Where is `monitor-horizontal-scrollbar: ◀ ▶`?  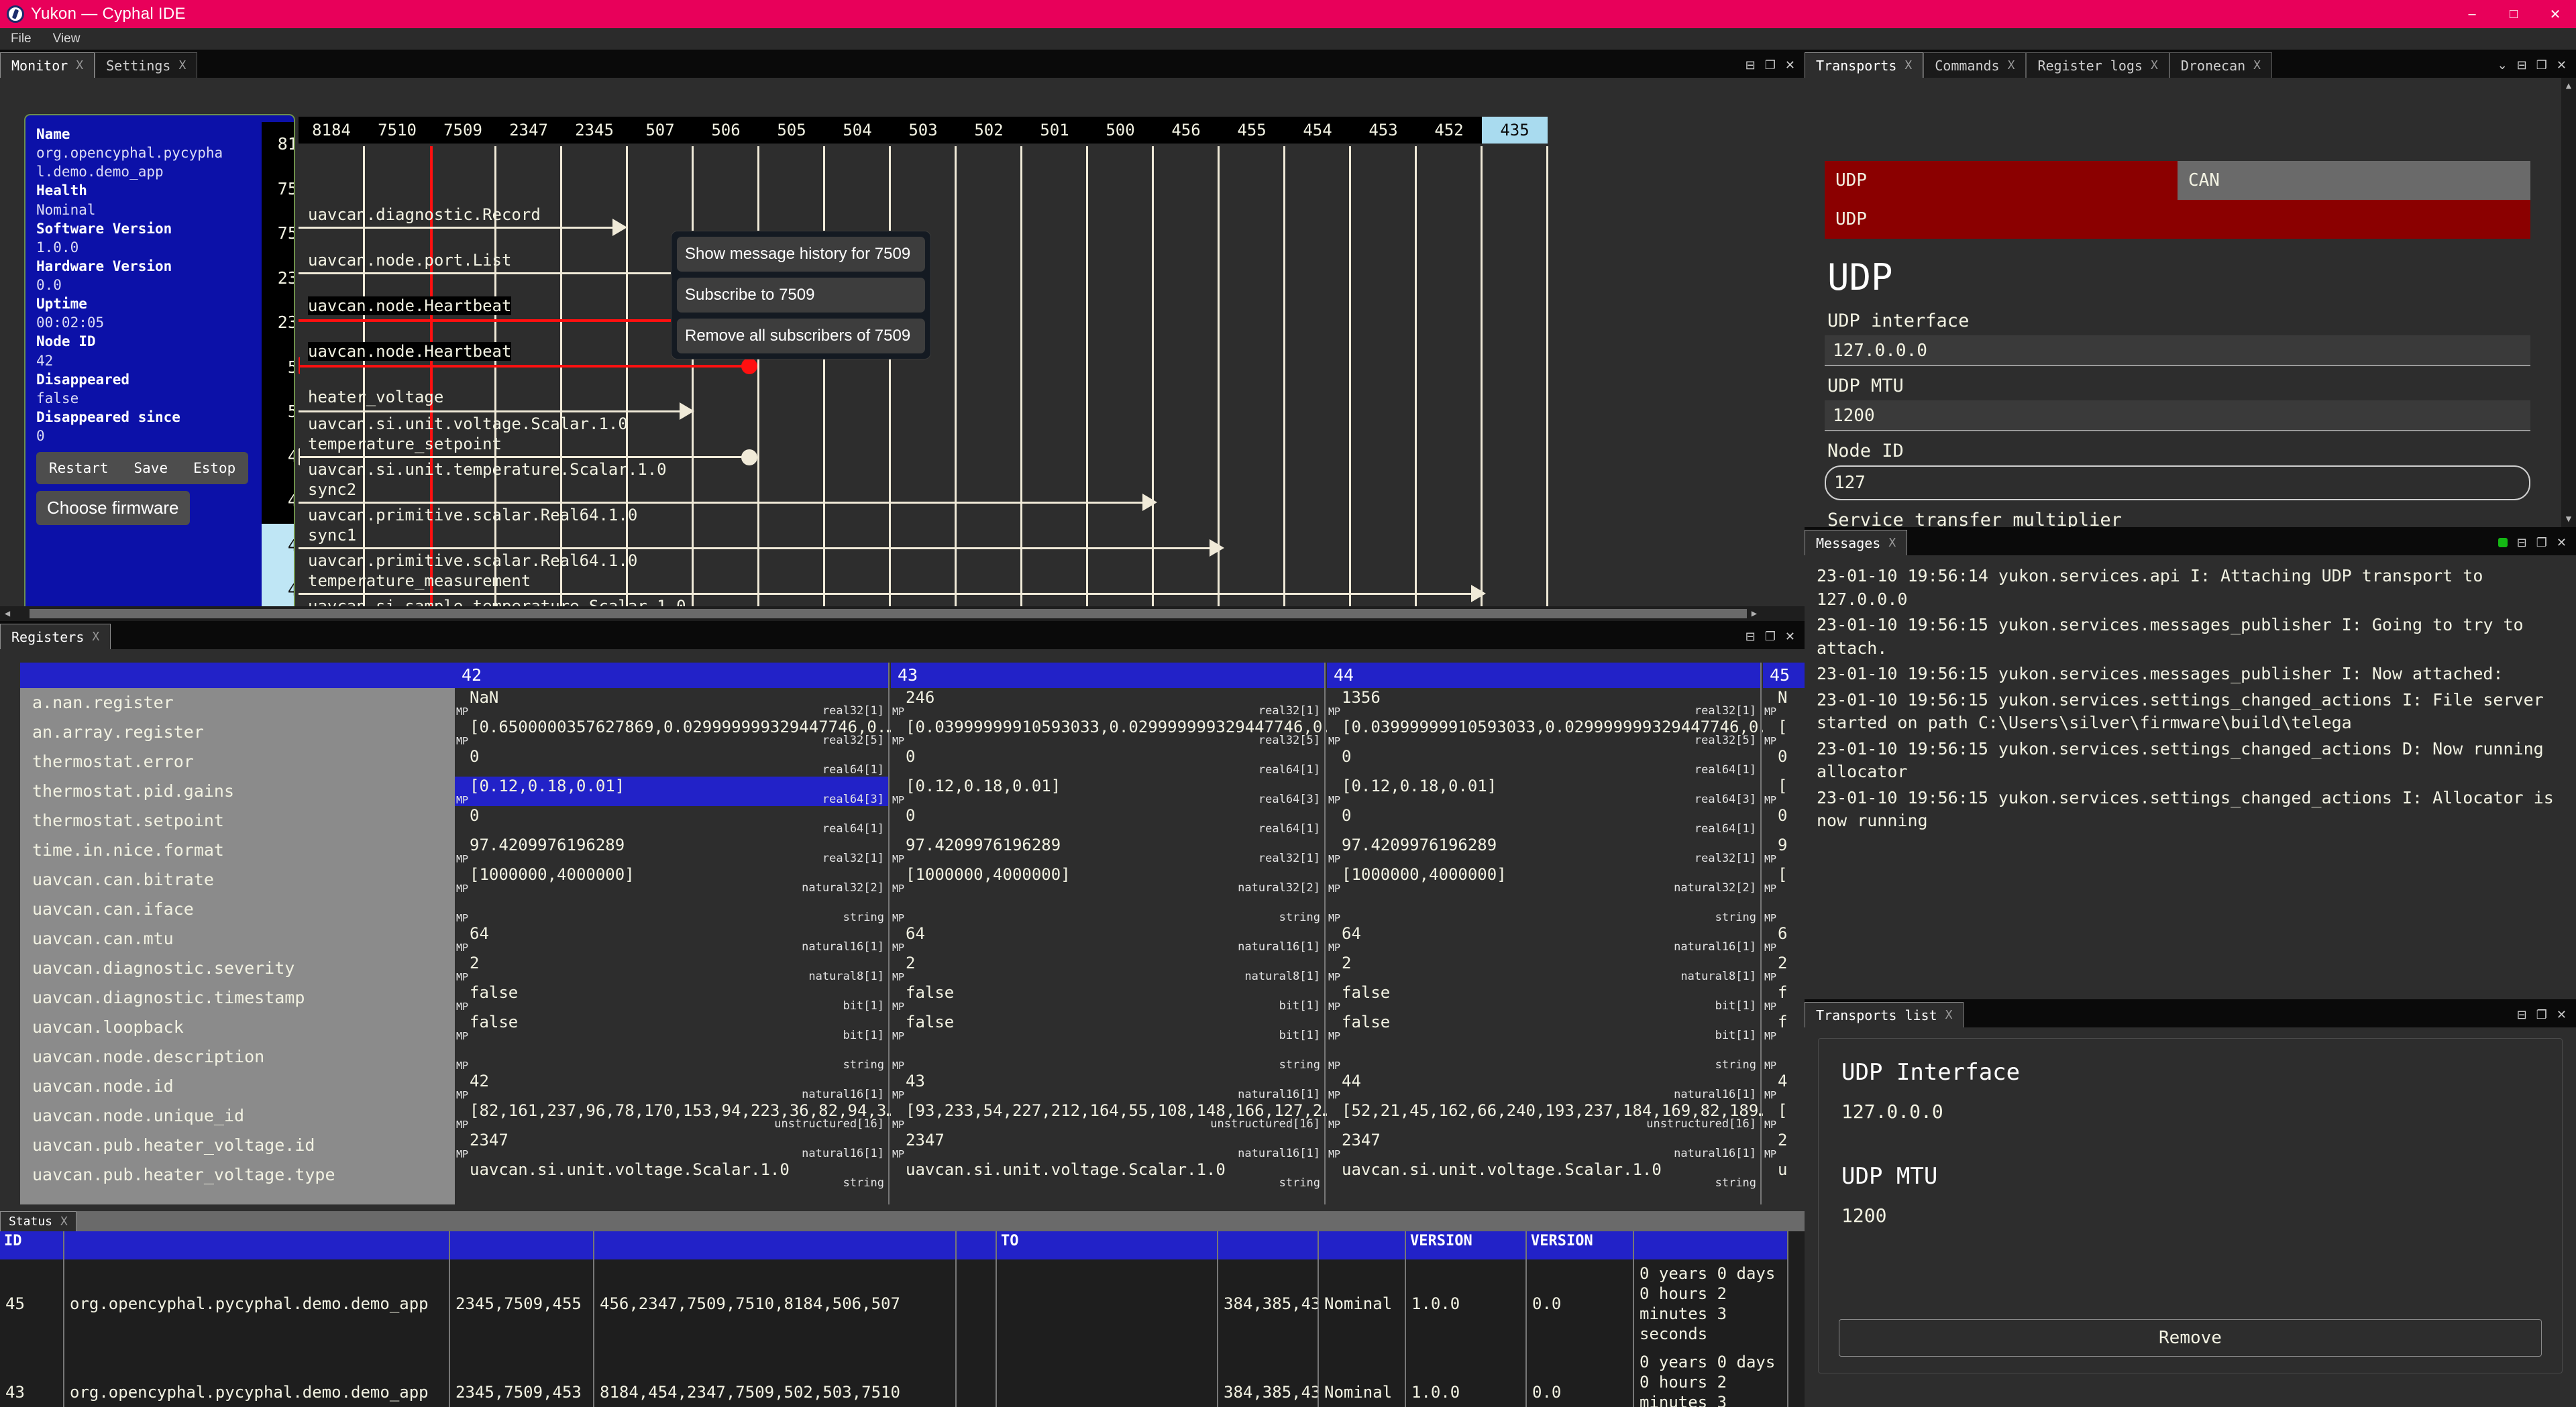
monitor-horizontal-scrollbar: ◀ ▶ is located at coordinates (902, 613).